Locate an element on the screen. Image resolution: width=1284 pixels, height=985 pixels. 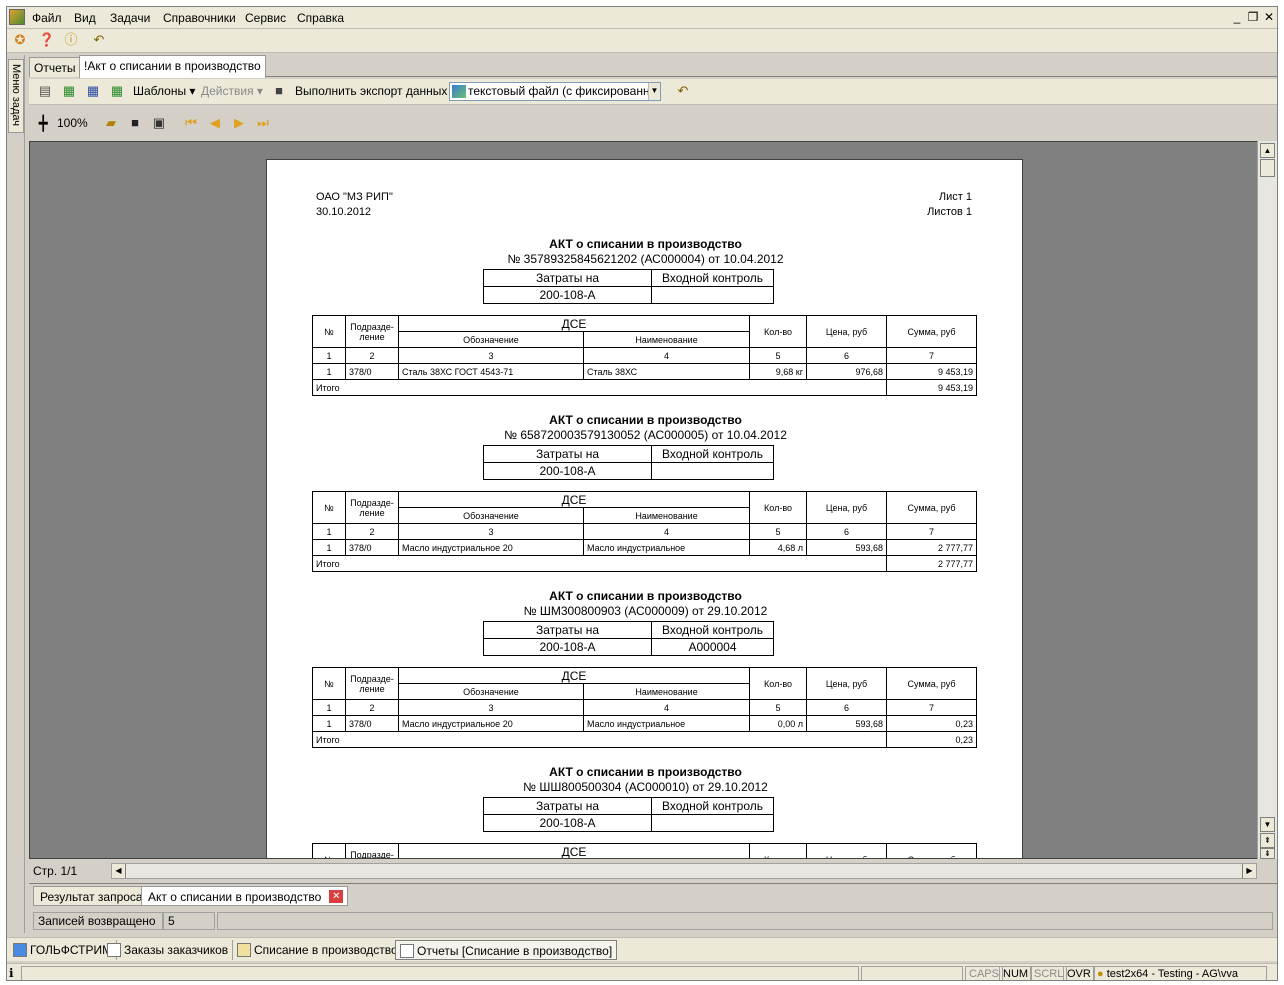
cost-value: 200-108-А is located at coordinates (567, 295).